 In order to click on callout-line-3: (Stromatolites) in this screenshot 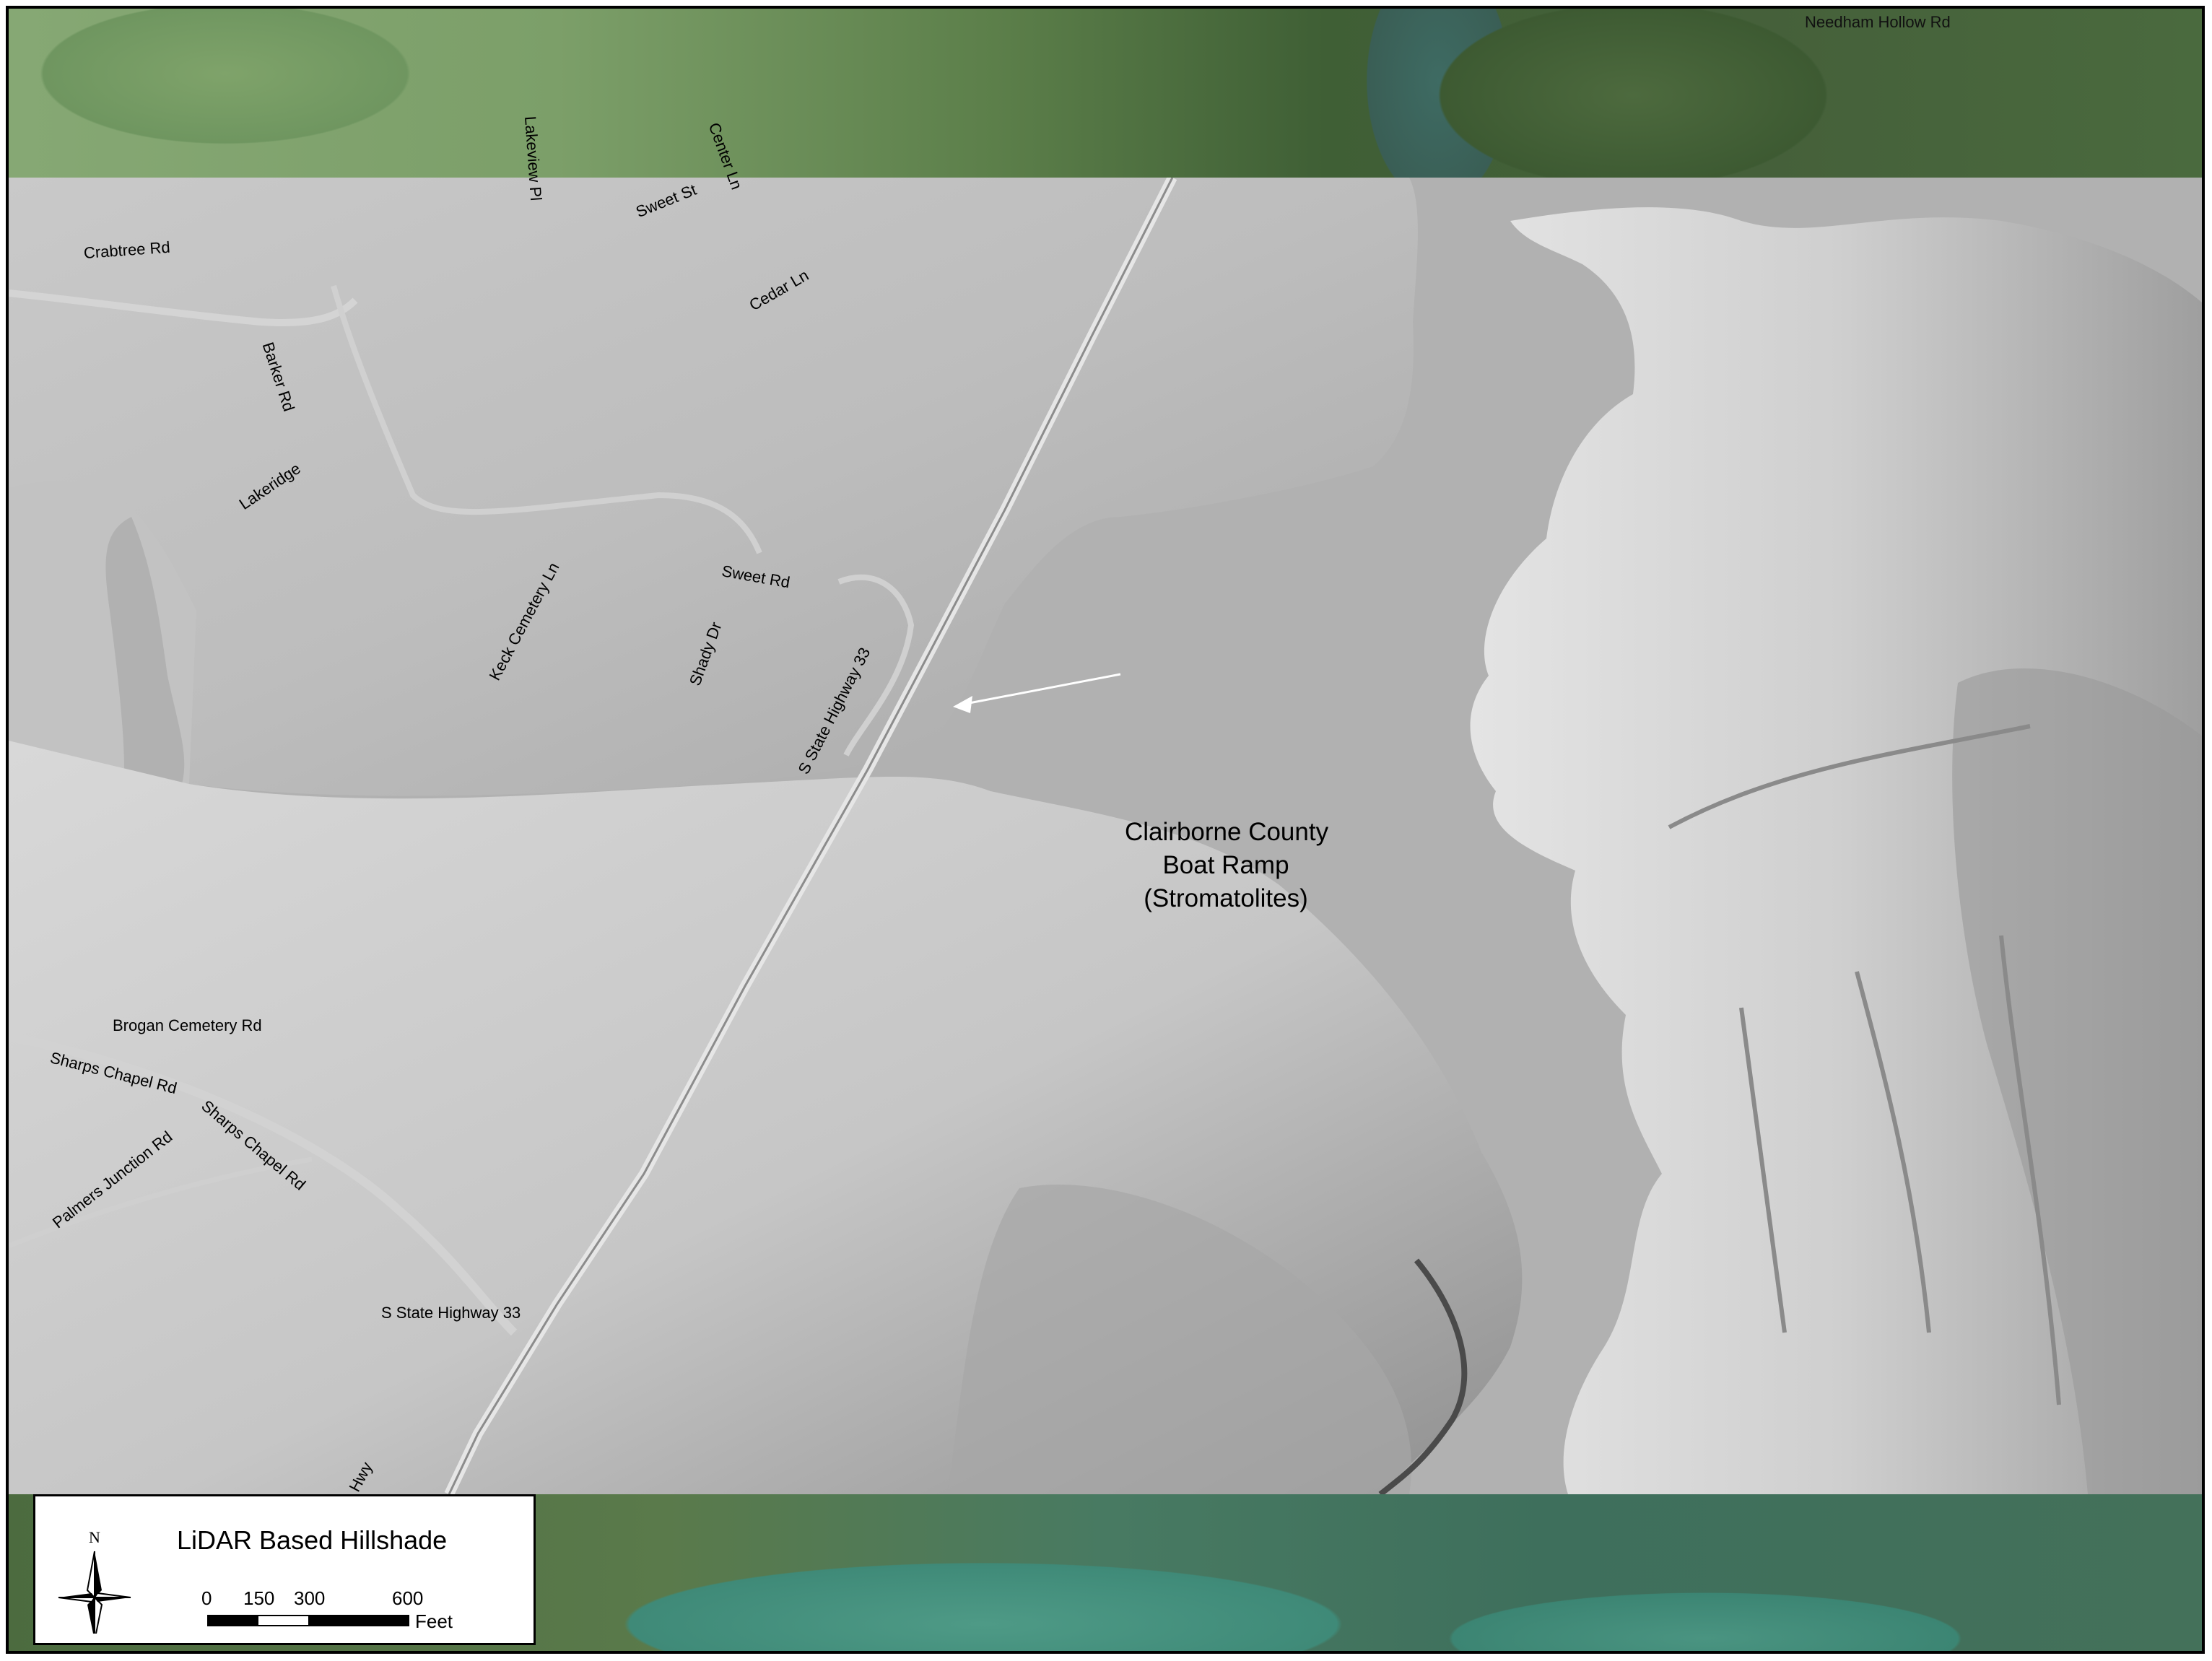, I will do `click(1226, 898)`.